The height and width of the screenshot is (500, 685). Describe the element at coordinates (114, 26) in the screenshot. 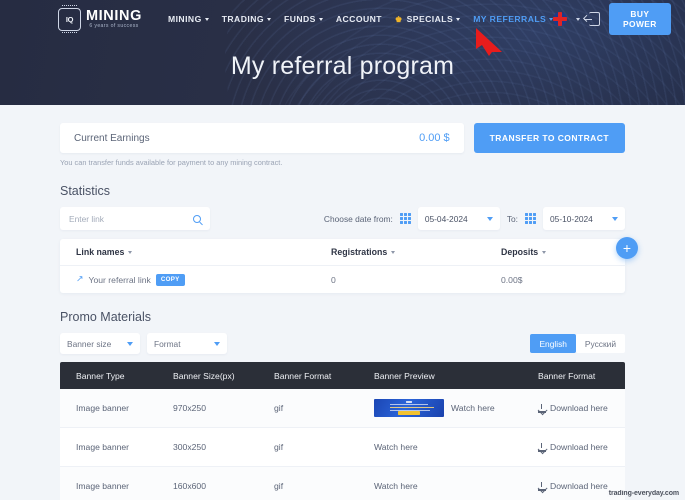

I see `logo-tagline: 6 years of success` at that location.